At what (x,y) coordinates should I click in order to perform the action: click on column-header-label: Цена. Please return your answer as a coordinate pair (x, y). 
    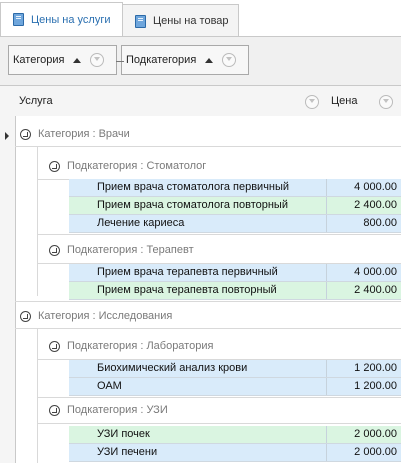
    Looking at the image, I should click on (344, 101).